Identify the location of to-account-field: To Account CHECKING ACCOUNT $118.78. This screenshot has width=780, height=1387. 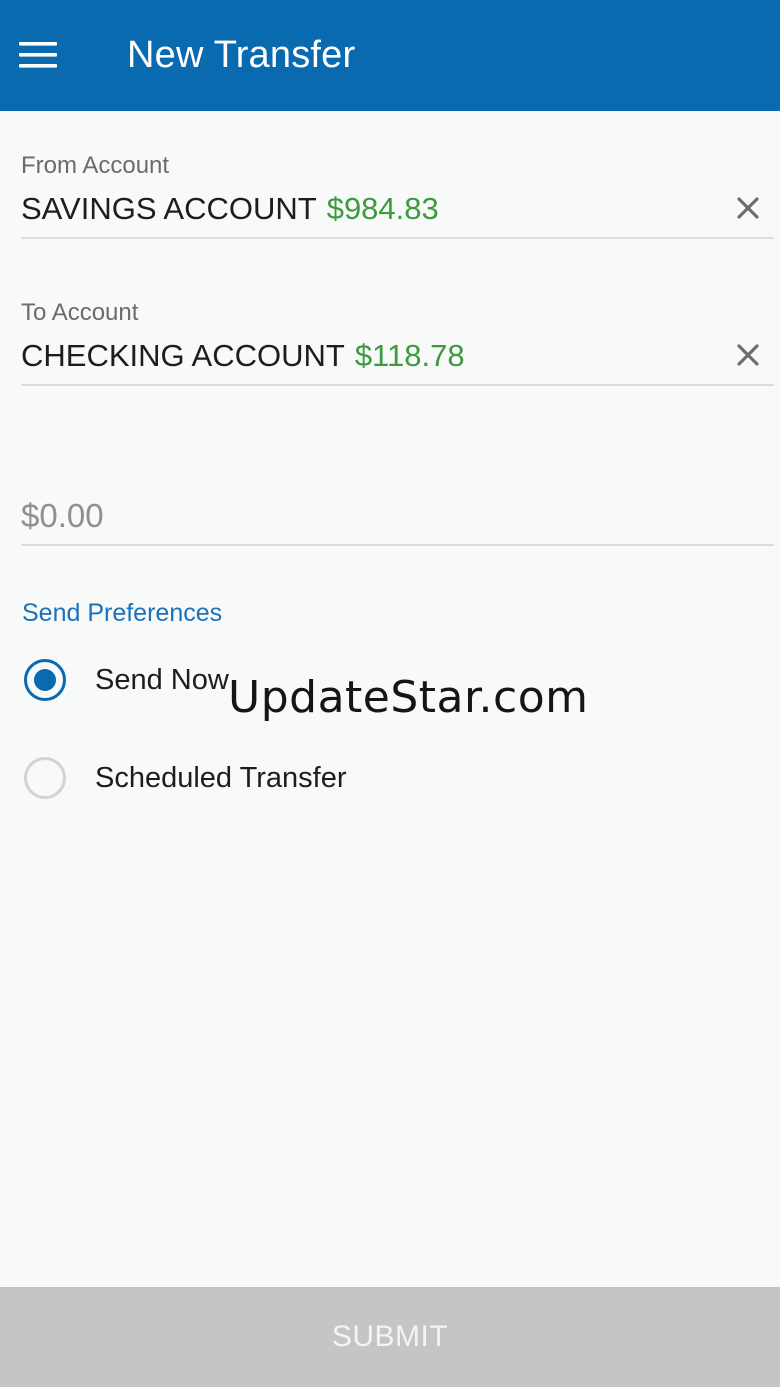
(397, 342).